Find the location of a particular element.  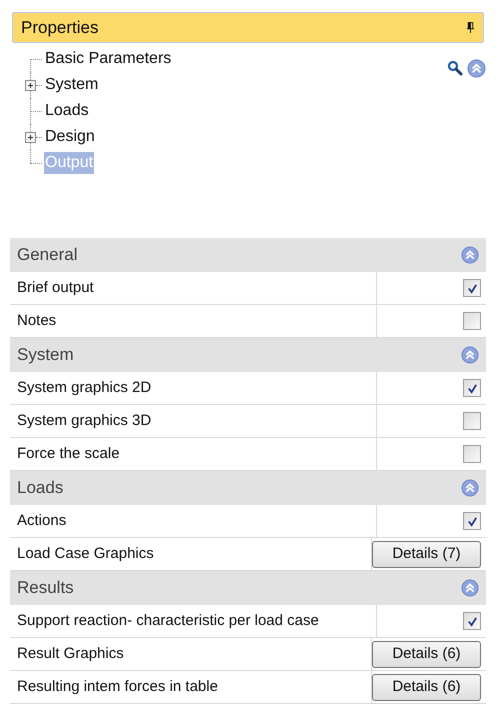

tree-item: Loads is located at coordinates (67, 111).